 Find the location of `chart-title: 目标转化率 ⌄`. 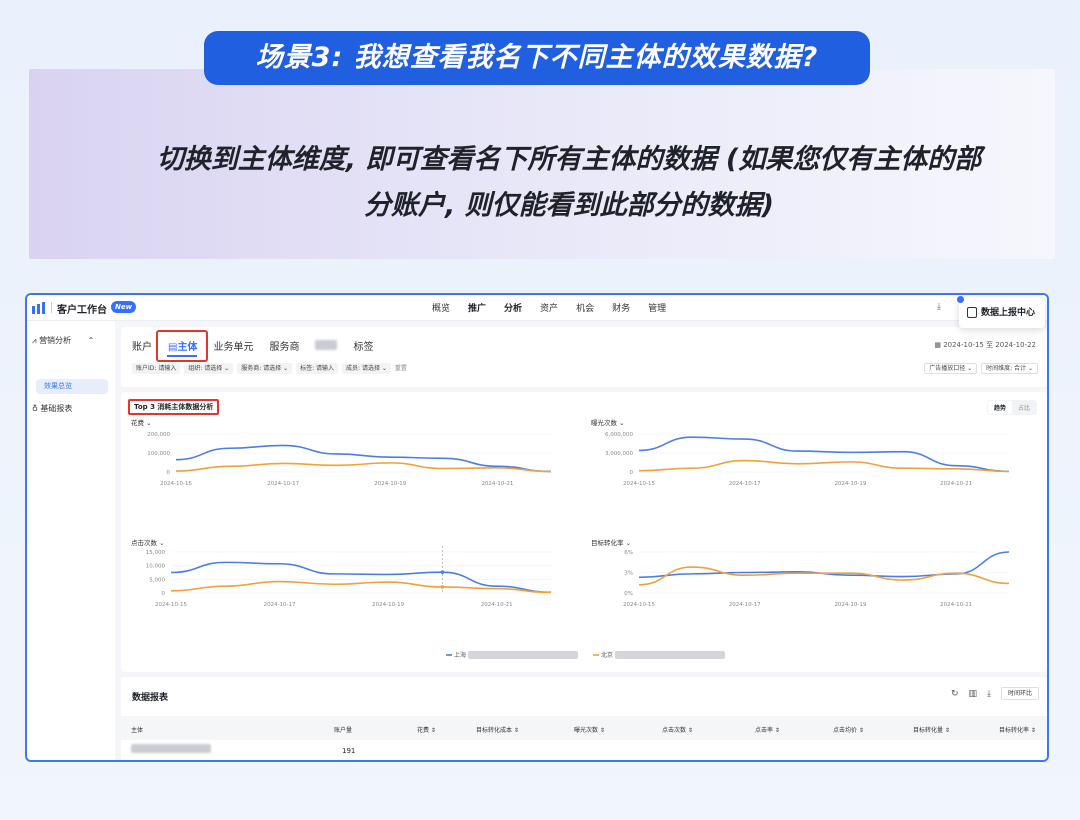

chart-title: 目标转化率 ⌄ is located at coordinates (611, 542).